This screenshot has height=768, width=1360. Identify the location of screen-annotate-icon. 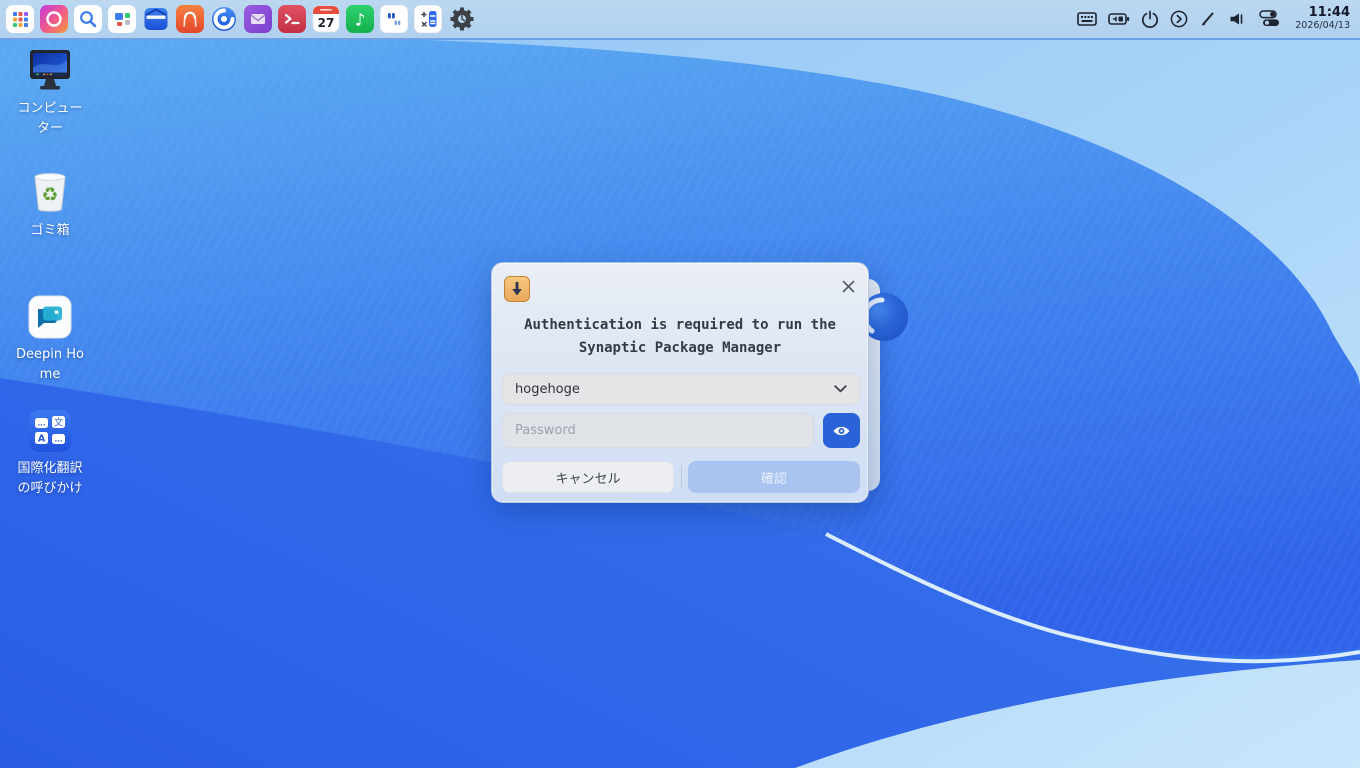
(1208, 19).